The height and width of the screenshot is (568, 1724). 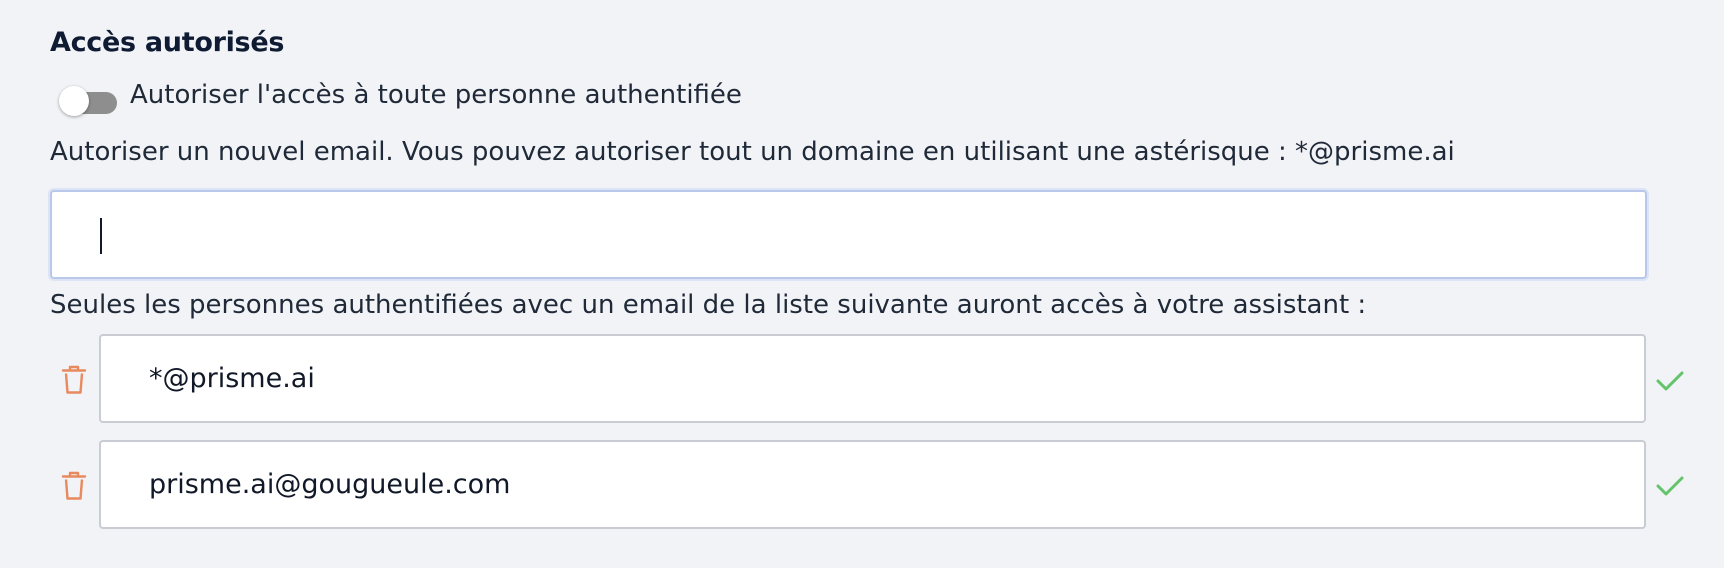 I want to click on text-caret, so click(x=101, y=236).